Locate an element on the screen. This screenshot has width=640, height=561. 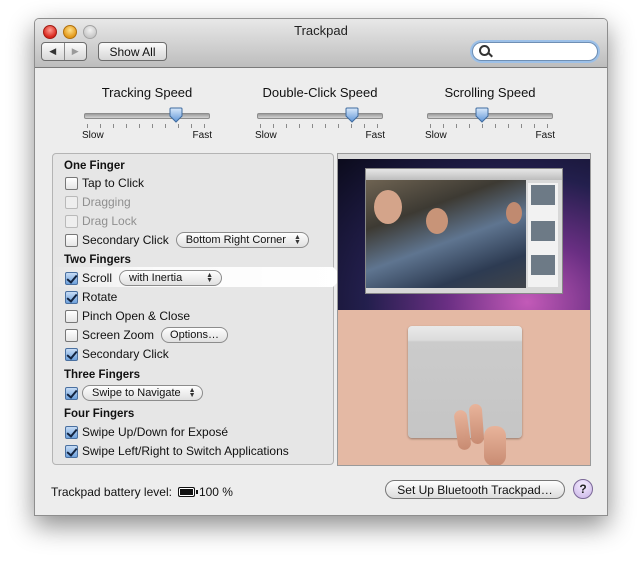
pinch-option: Pinch Open & Close is located at coordinates (127, 316).